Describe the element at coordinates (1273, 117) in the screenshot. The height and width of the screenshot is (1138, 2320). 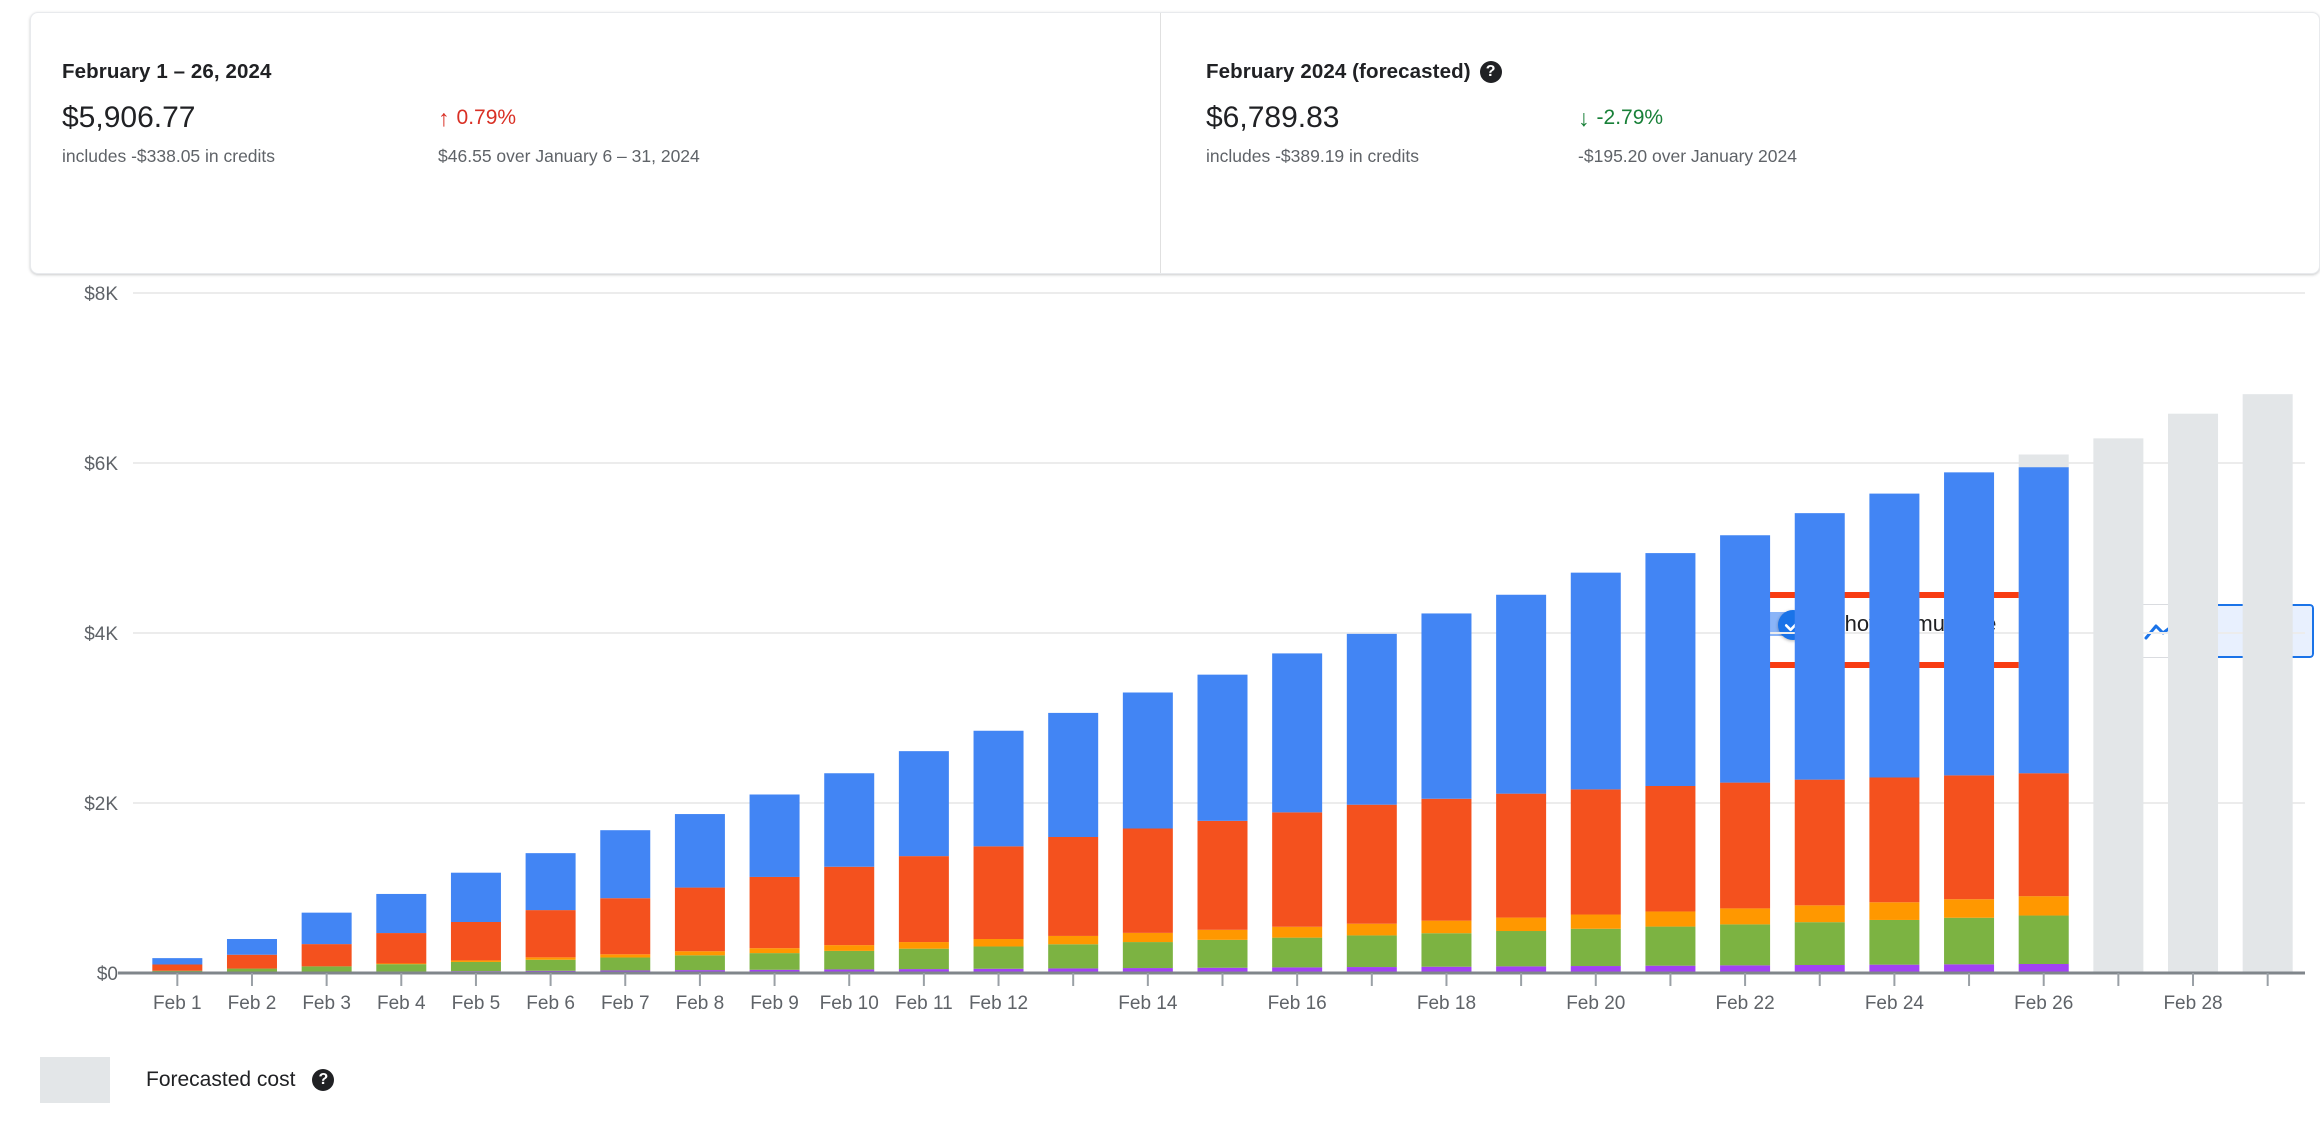
I see `forecast-amount: $6,789.83` at that location.